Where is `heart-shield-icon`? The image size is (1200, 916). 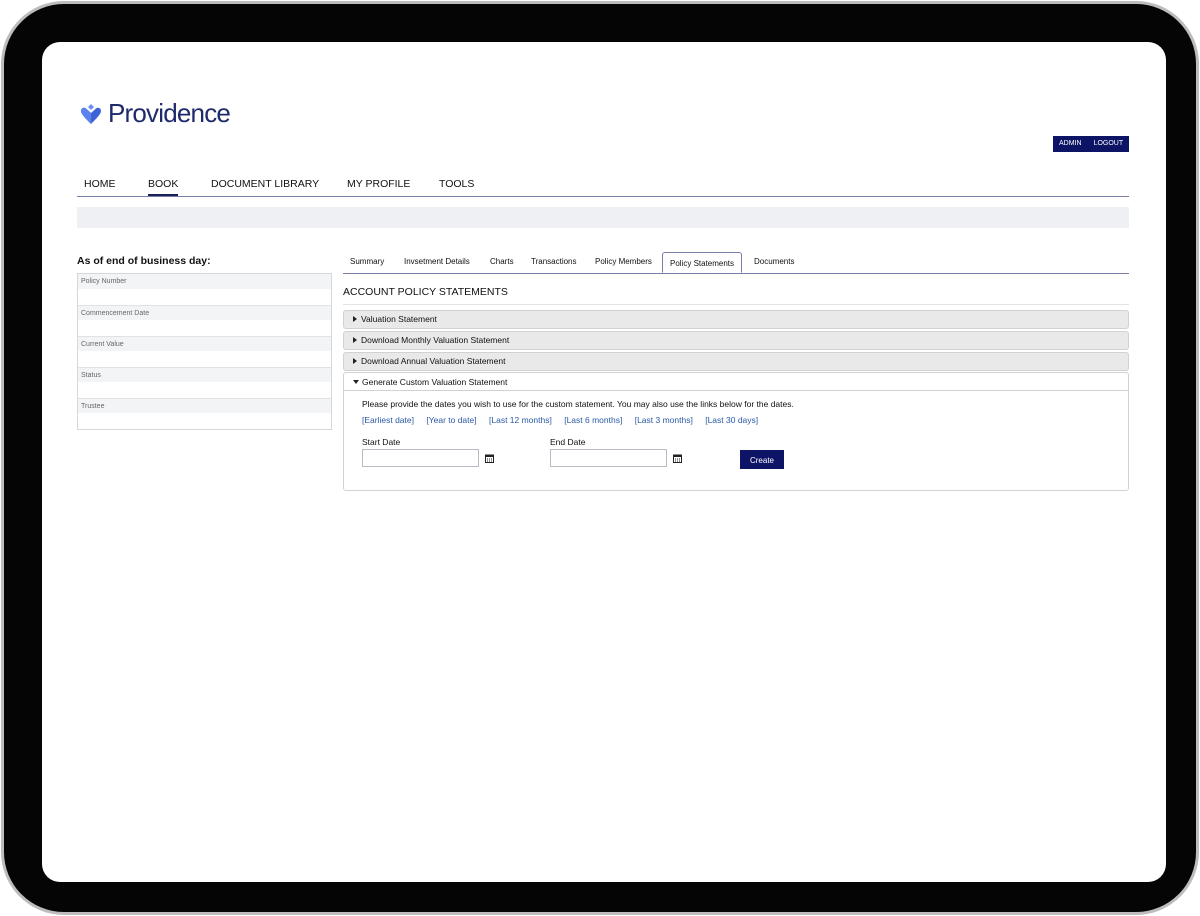
heart-shield-icon is located at coordinates (91, 113).